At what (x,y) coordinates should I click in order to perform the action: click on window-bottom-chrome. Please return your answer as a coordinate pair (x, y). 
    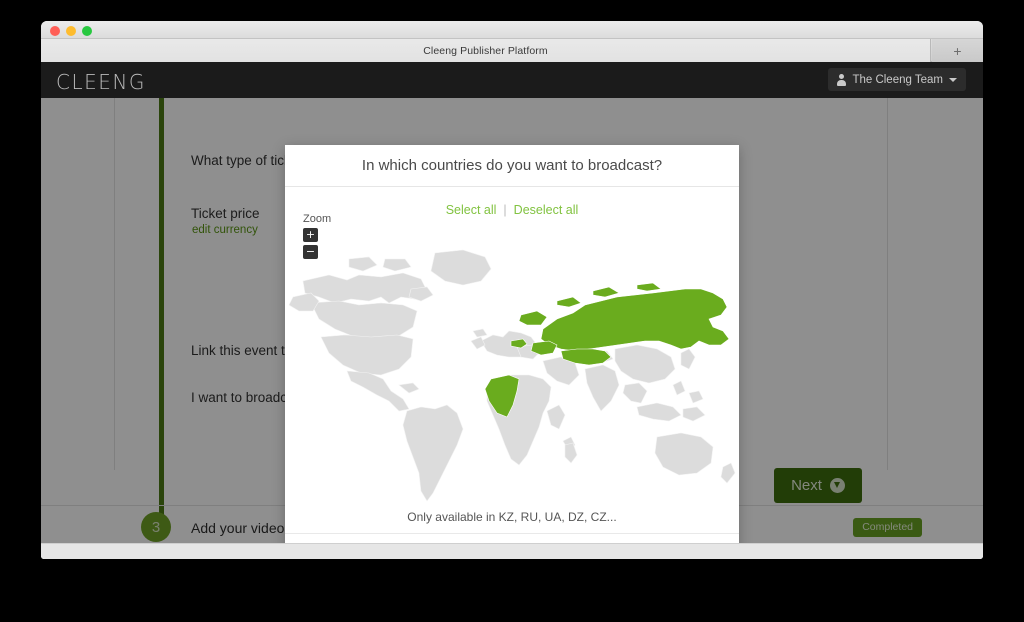
    Looking at the image, I should click on (512, 551).